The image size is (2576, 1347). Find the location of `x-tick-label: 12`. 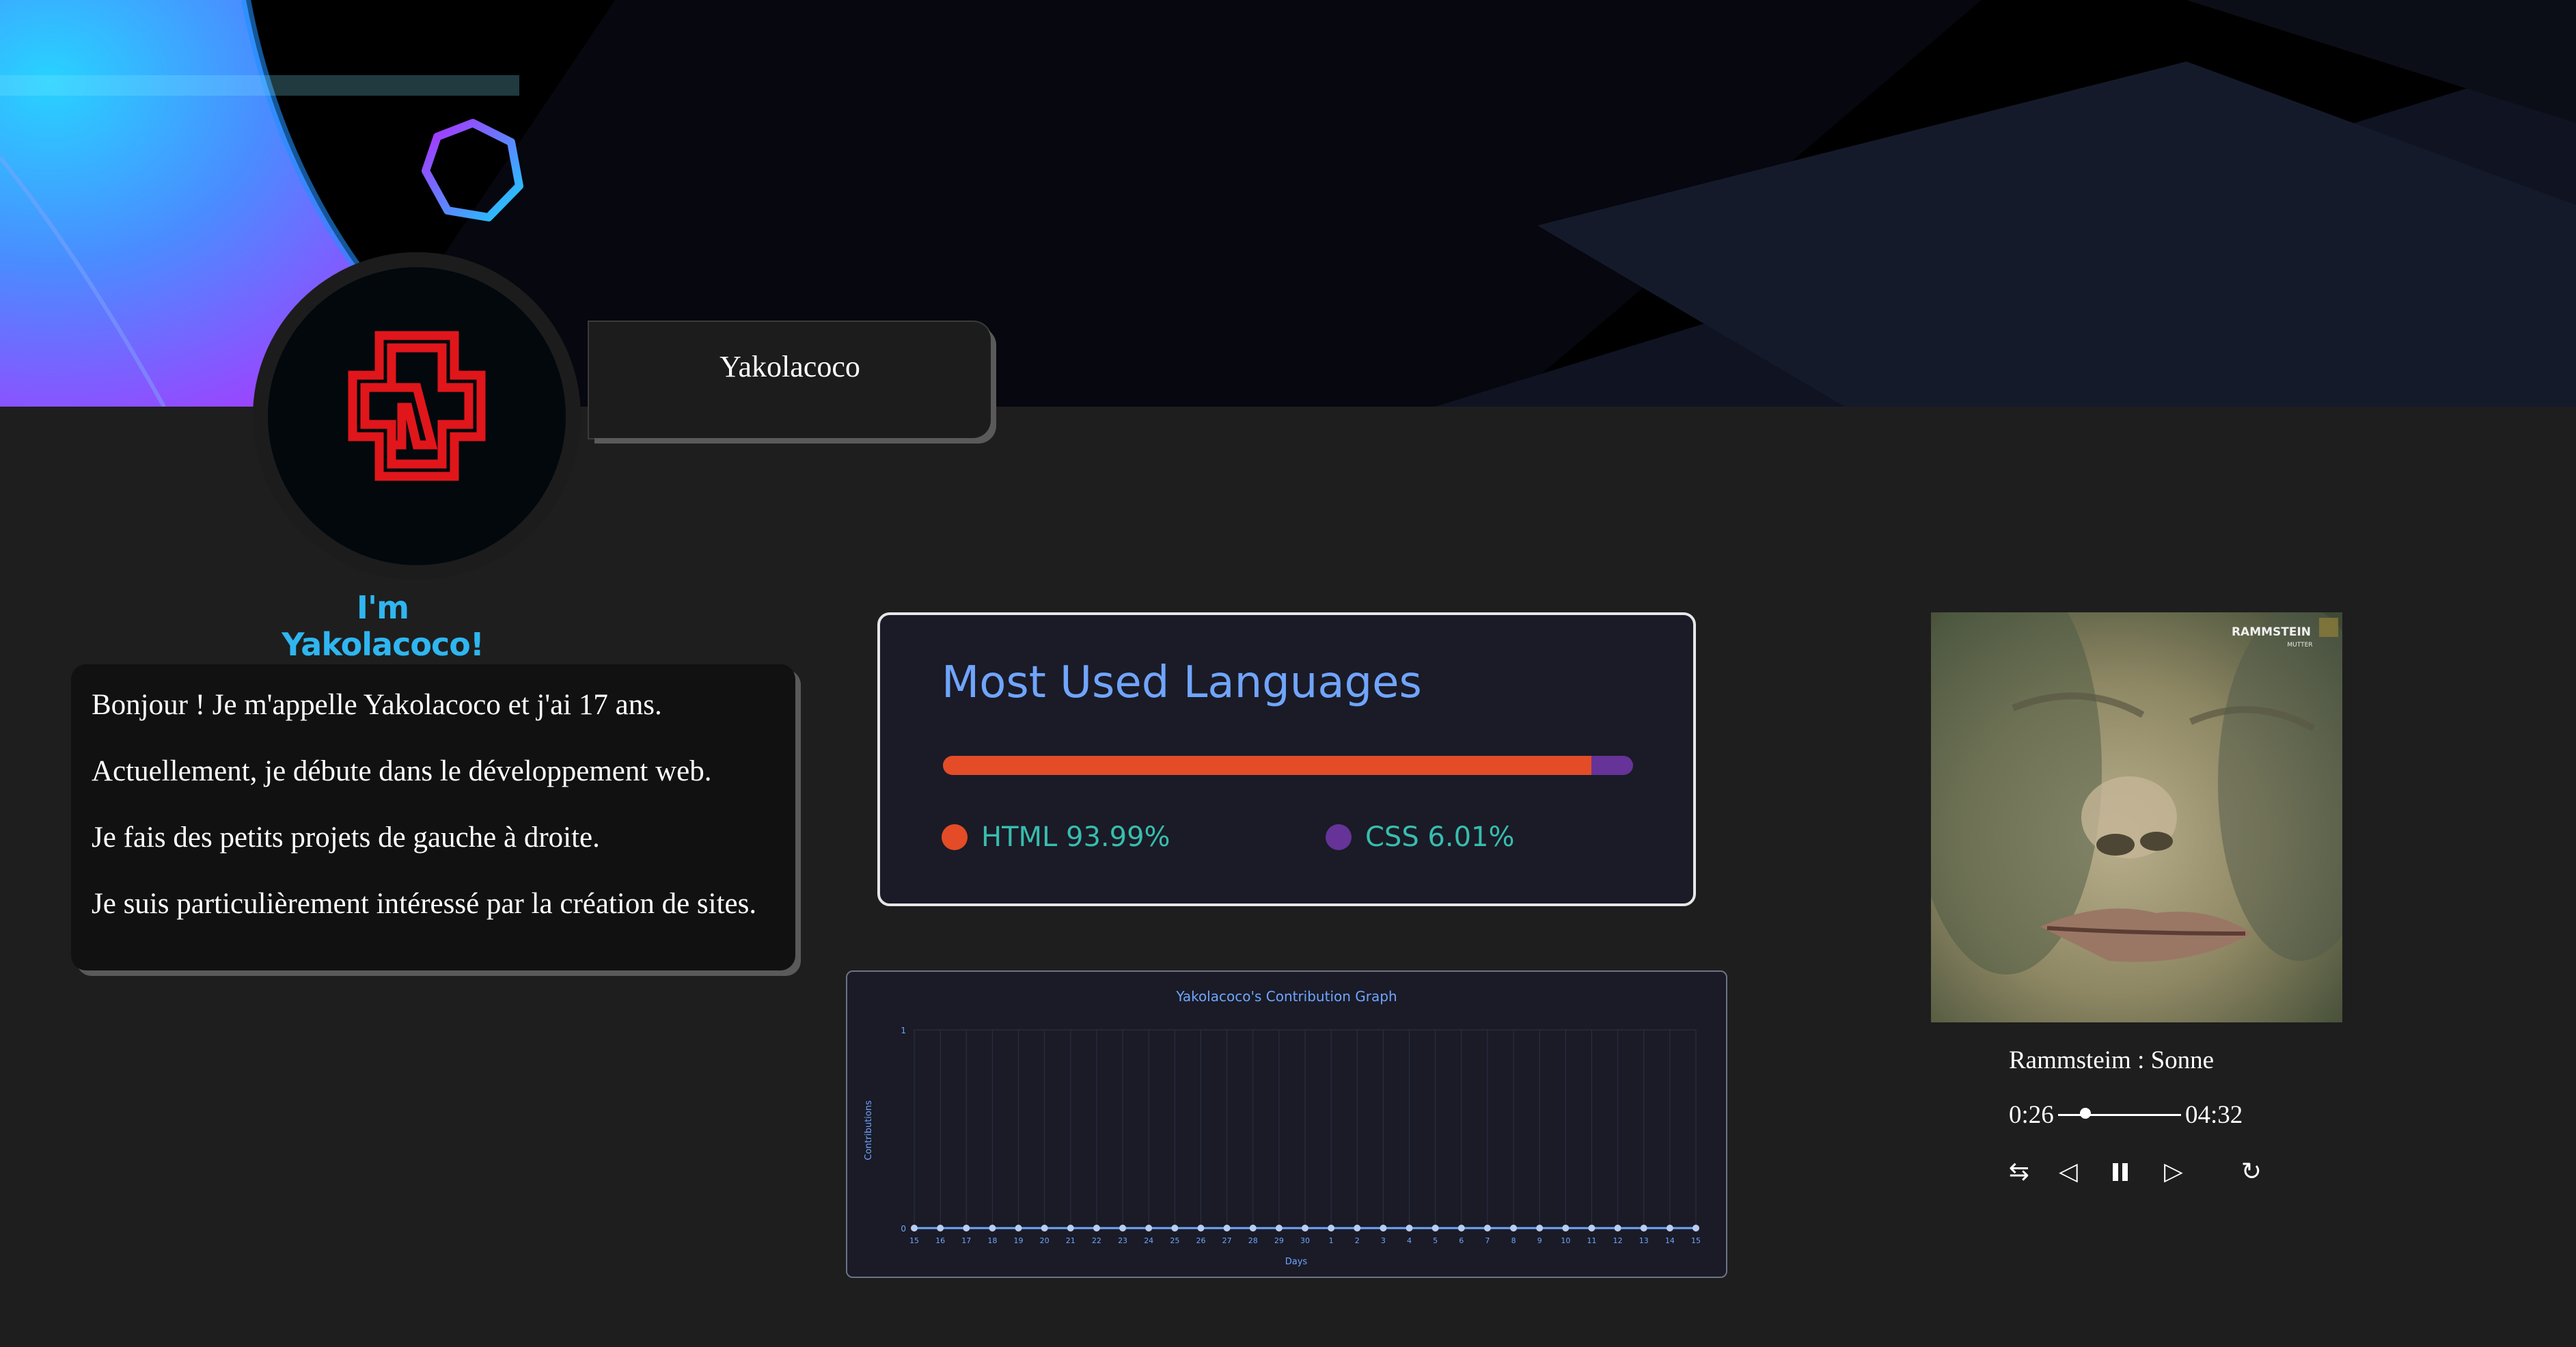

x-tick-label: 12 is located at coordinates (1618, 1240).